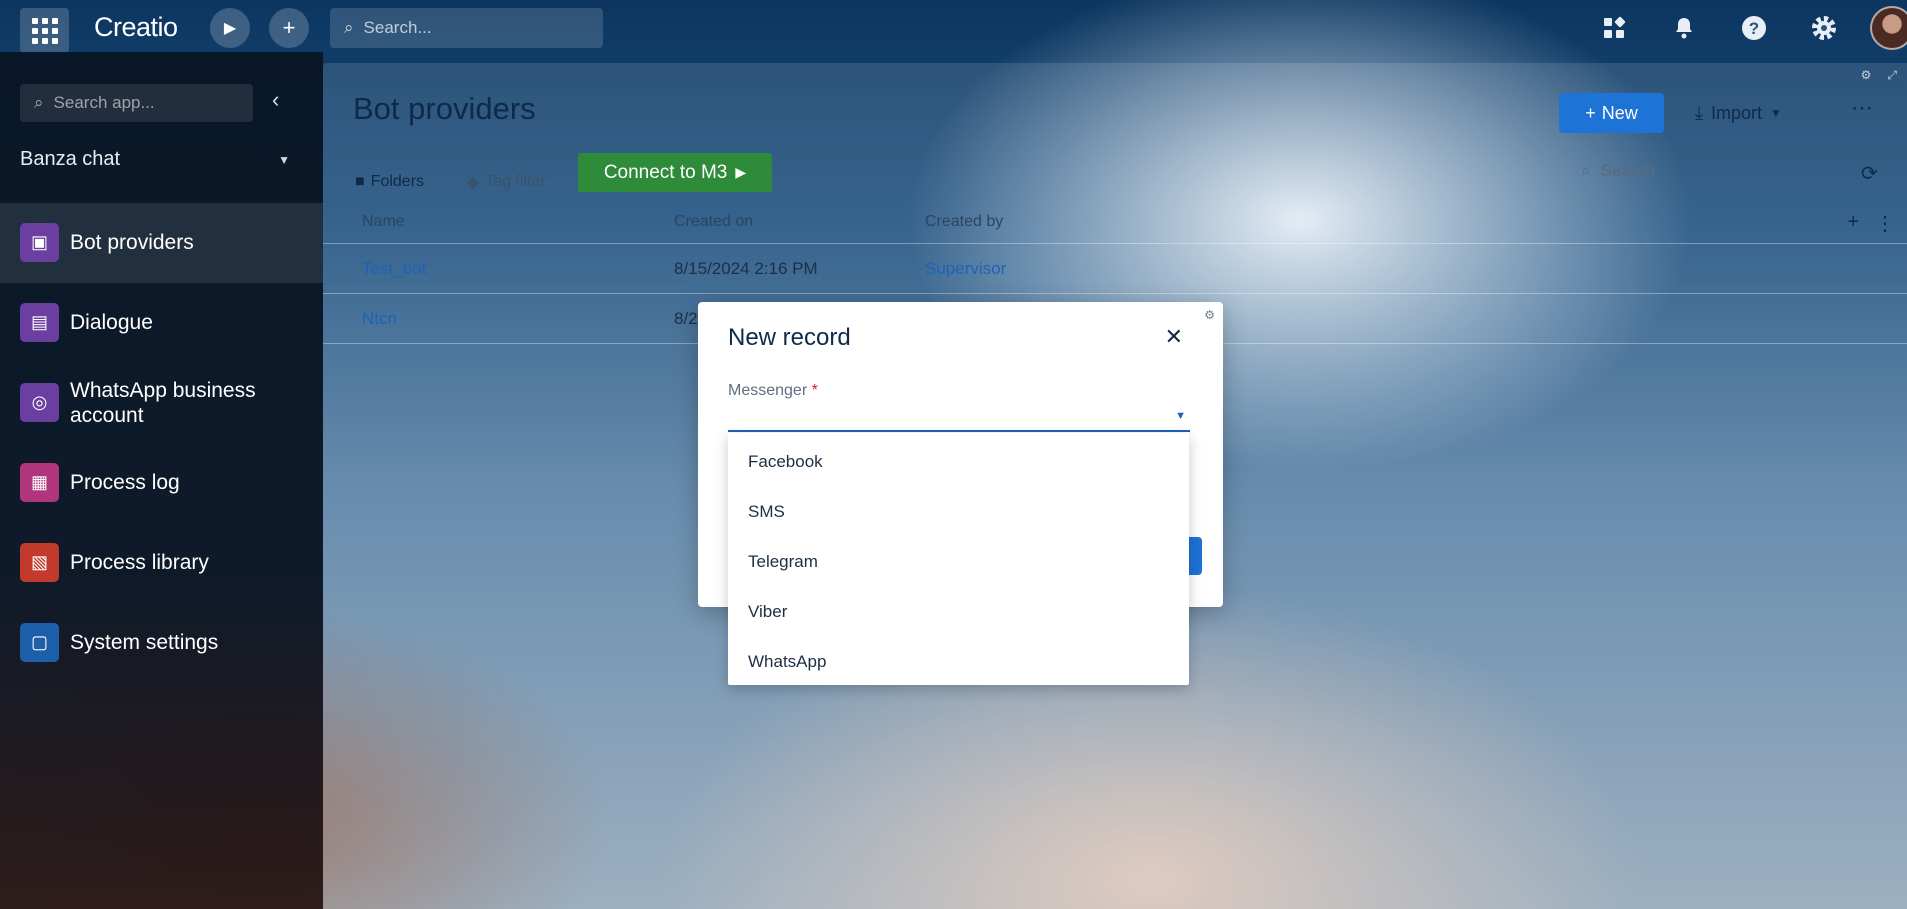 Image resolution: width=1907 pixels, height=909 pixels. I want to click on panel-controls: ⚙ ⤢, so click(1879, 75).